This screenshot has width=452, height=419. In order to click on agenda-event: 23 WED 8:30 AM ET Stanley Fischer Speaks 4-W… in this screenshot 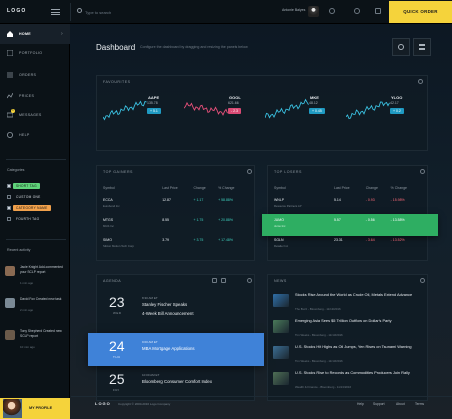, I will do `click(187, 307)`.